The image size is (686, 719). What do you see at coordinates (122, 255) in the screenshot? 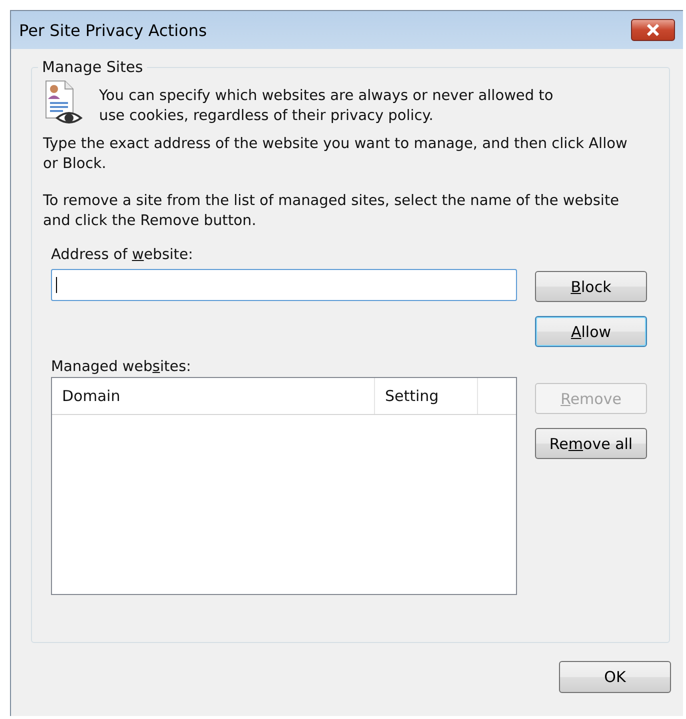
I see `field-label: Address of website:` at bounding box center [122, 255].